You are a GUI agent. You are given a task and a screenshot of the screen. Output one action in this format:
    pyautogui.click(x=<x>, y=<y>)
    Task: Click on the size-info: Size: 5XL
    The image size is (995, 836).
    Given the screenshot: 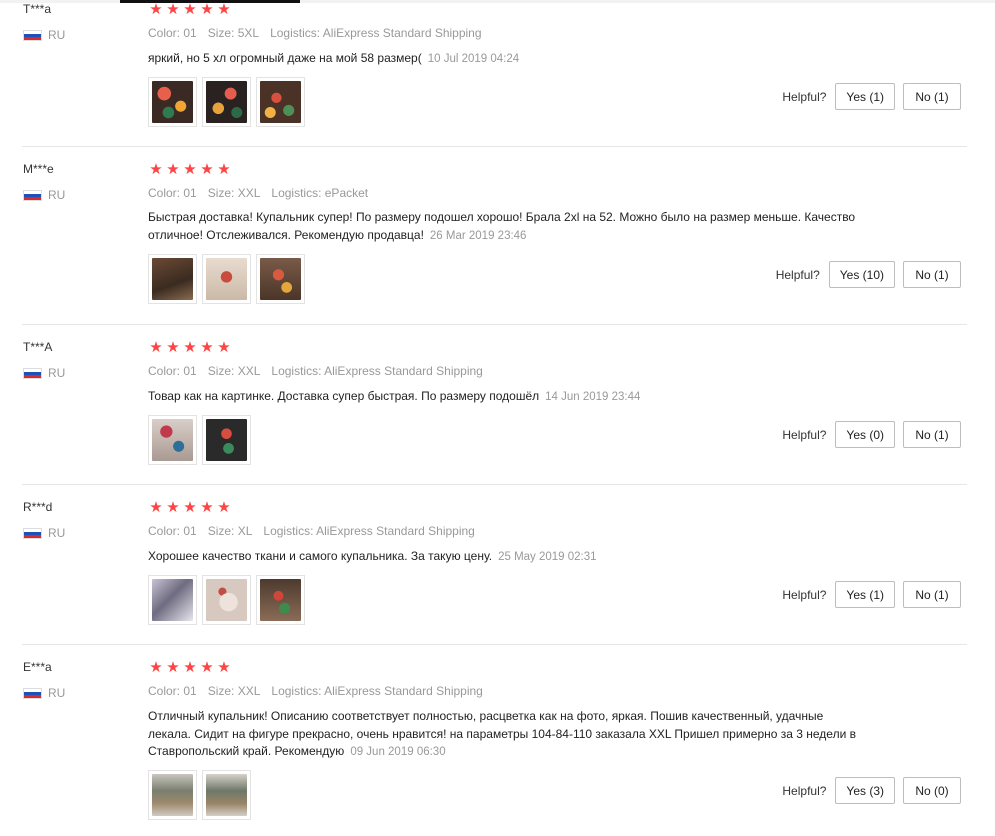 What is the action you would take?
    pyautogui.click(x=233, y=33)
    